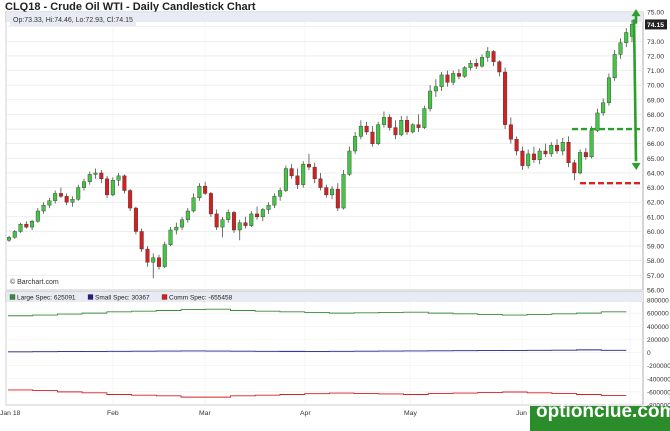 The width and height of the screenshot is (670, 431). What do you see at coordinates (649, 353) in the screenshot?
I see `cot-tick-label: 0` at bounding box center [649, 353].